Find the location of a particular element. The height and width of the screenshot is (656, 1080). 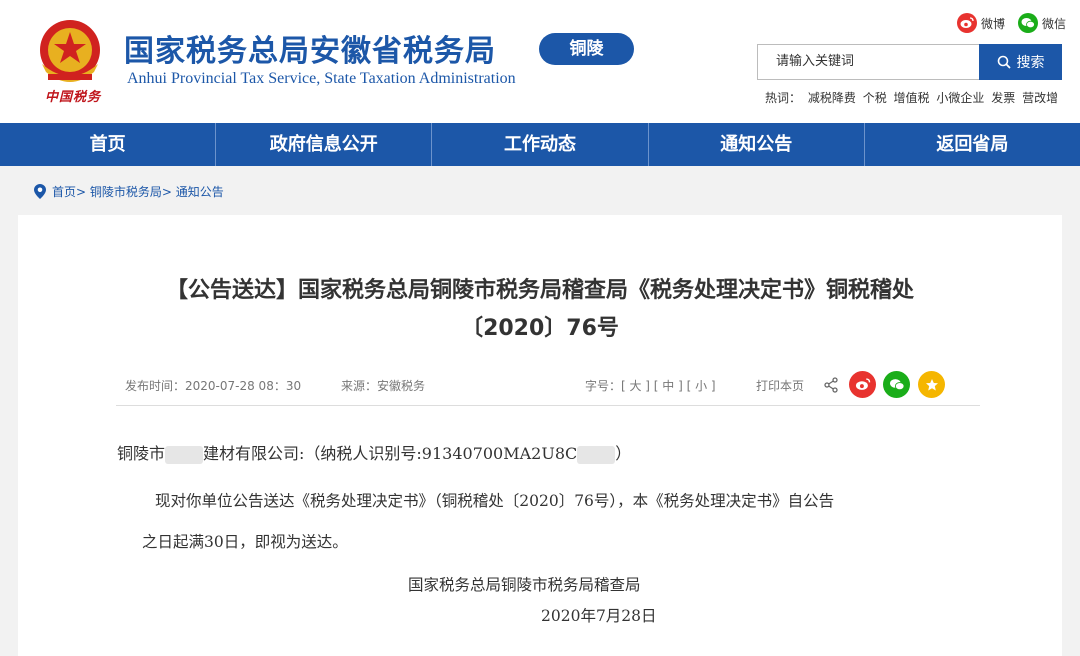

weibo-link: 微博 is located at coordinates (981, 23).